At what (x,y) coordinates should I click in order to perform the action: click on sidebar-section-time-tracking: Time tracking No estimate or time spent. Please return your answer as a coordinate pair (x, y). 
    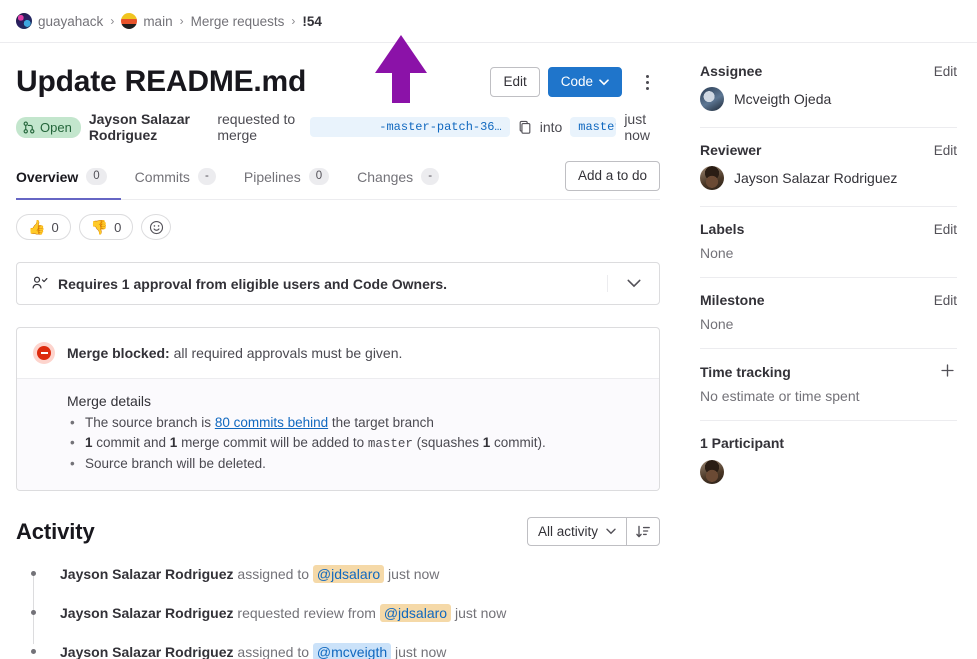
    Looking at the image, I should click on (828, 385).